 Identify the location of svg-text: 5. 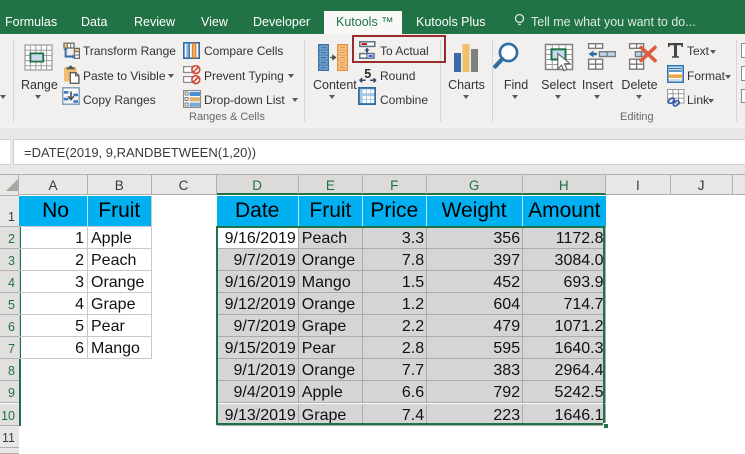
(367, 74).